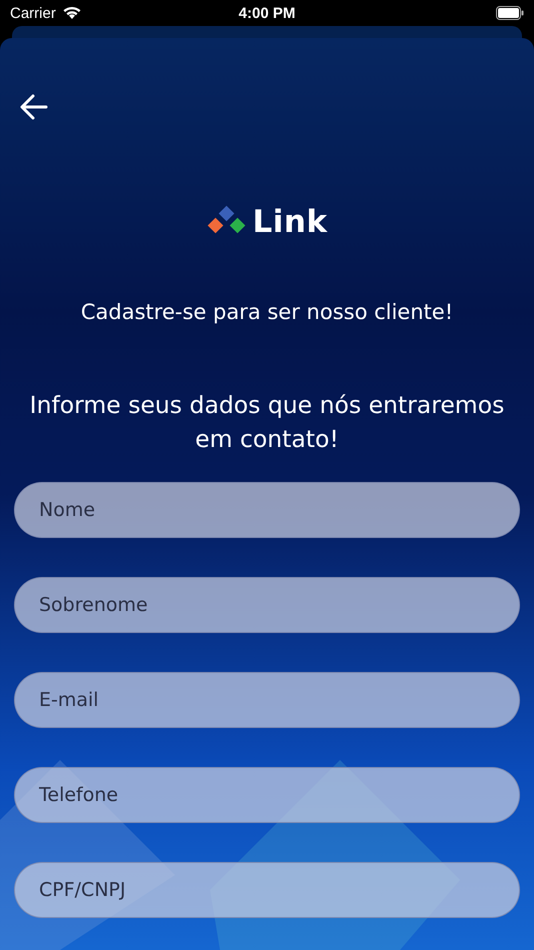 Image resolution: width=534 pixels, height=950 pixels. Describe the element at coordinates (267, 795) in the screenshot. I see `input-field: Telefone` at that location.